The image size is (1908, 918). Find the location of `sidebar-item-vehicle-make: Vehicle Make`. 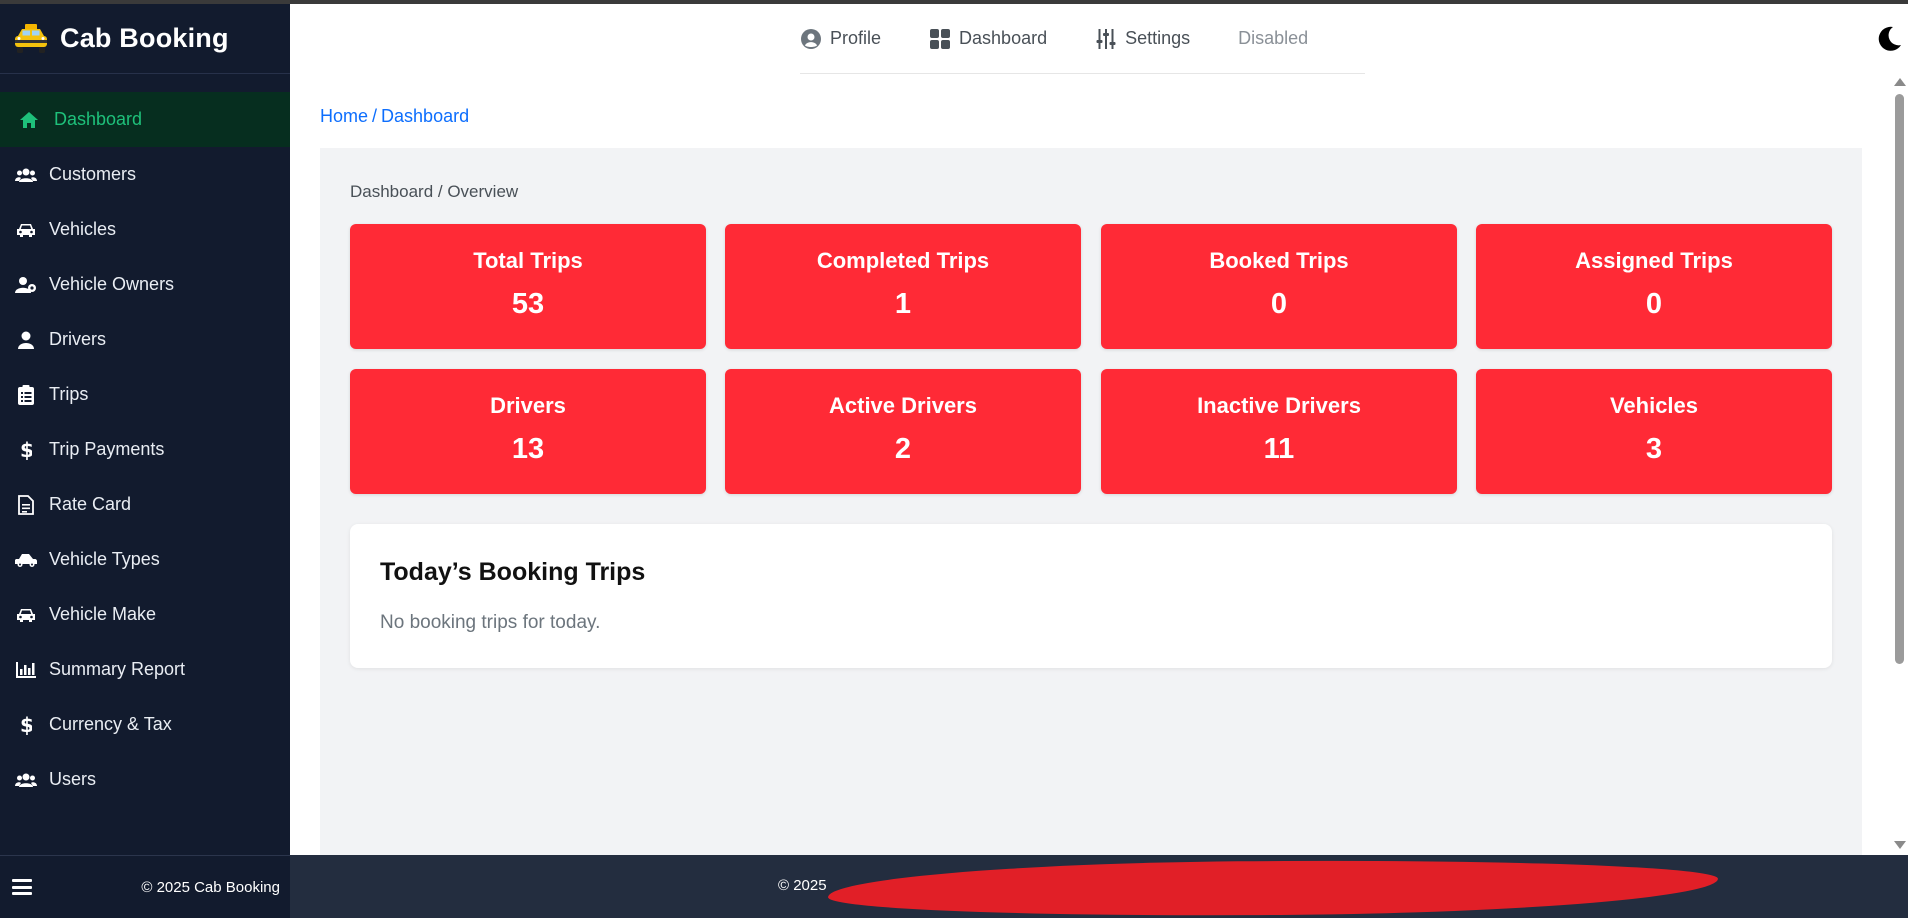

sidebar-item-vehicle-make: Vehicle Make is located at coordinates (145, 614).